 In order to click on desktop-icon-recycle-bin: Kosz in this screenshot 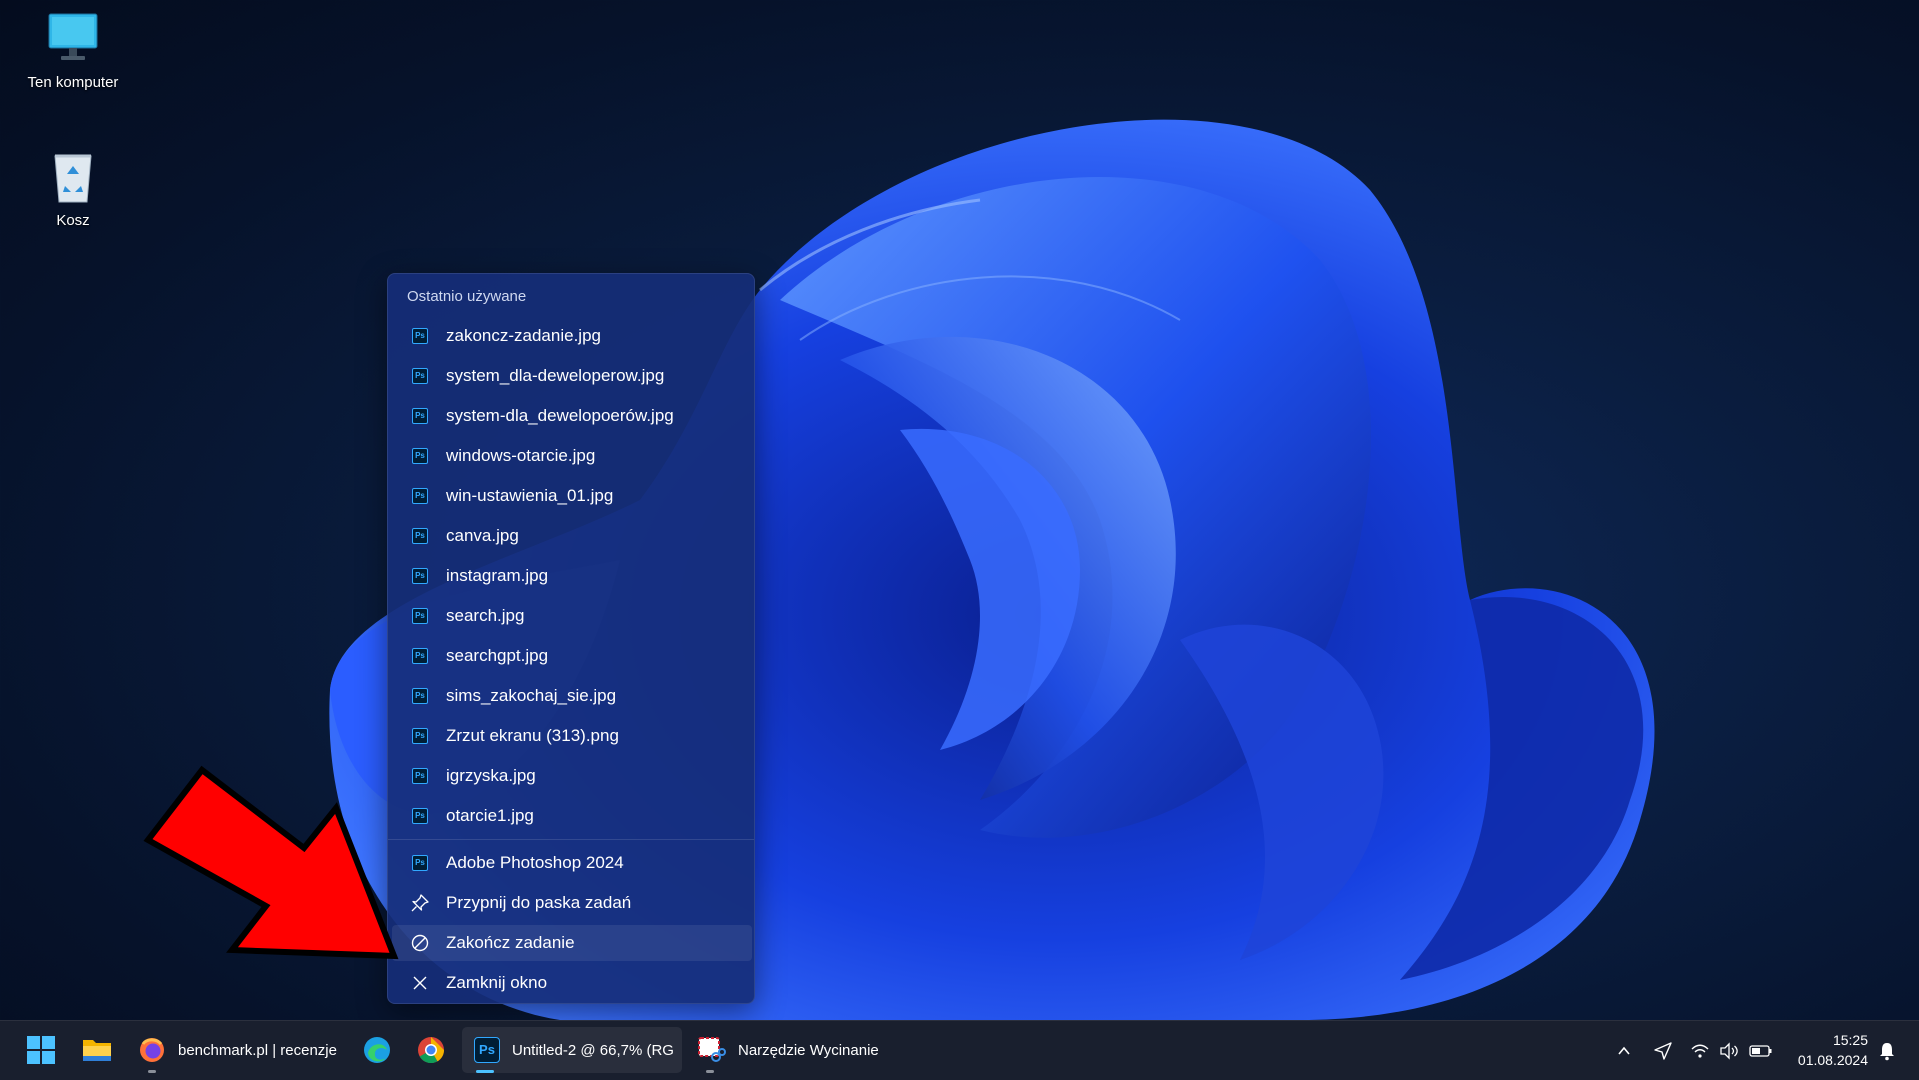, I will do `click(73, 187)`.